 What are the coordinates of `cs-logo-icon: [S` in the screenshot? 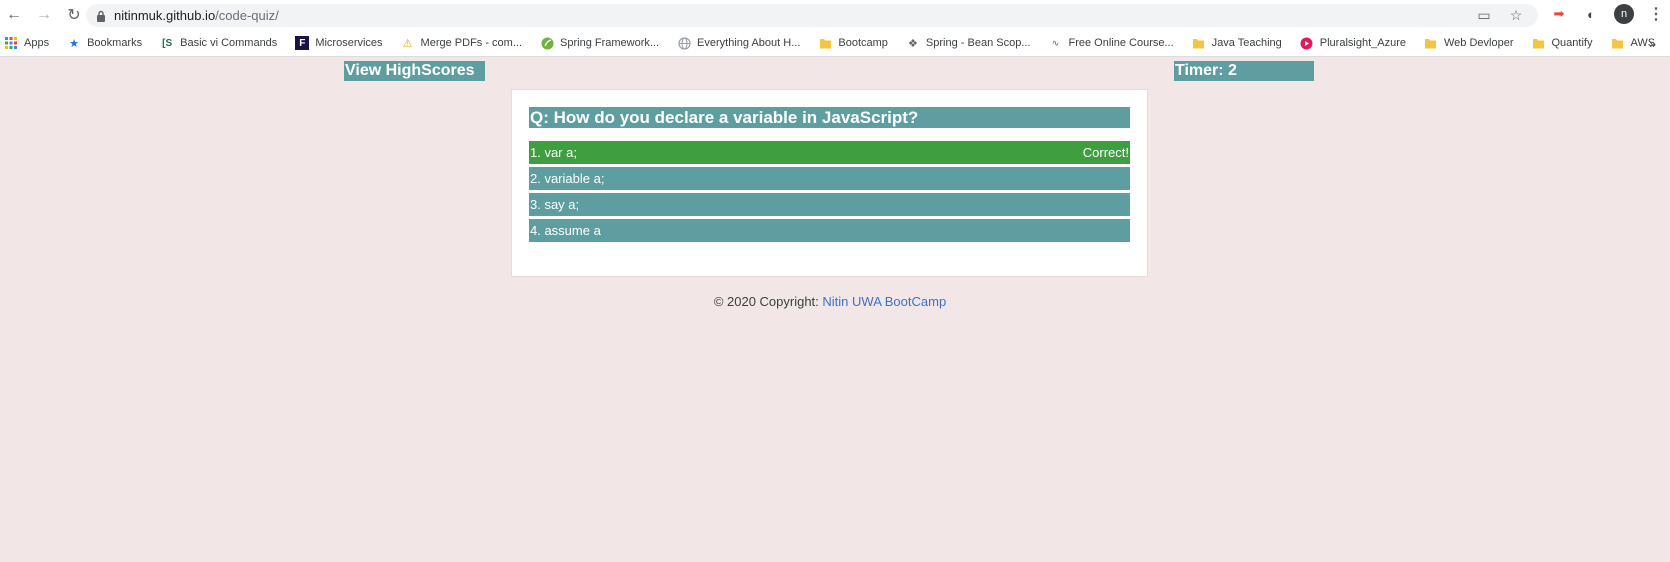 It's located at (167, 43).